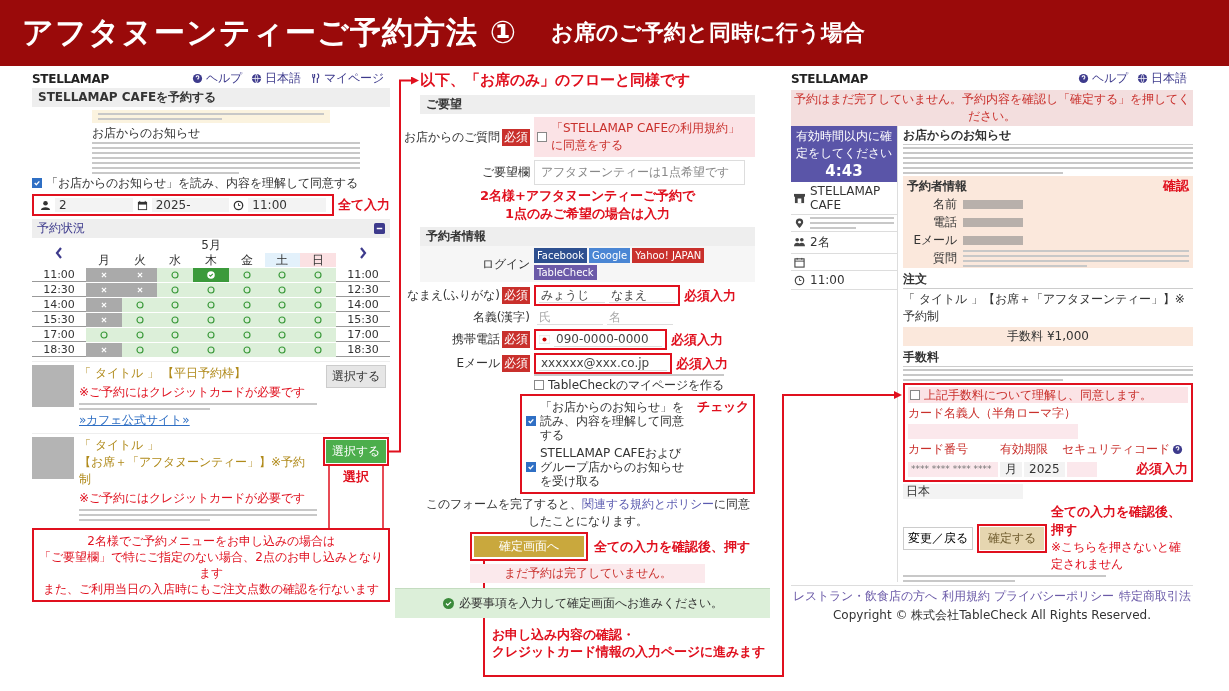  Describe the element at coordinates (356, 376) in the screenshot. I see `select-button: 選択する` at that location.